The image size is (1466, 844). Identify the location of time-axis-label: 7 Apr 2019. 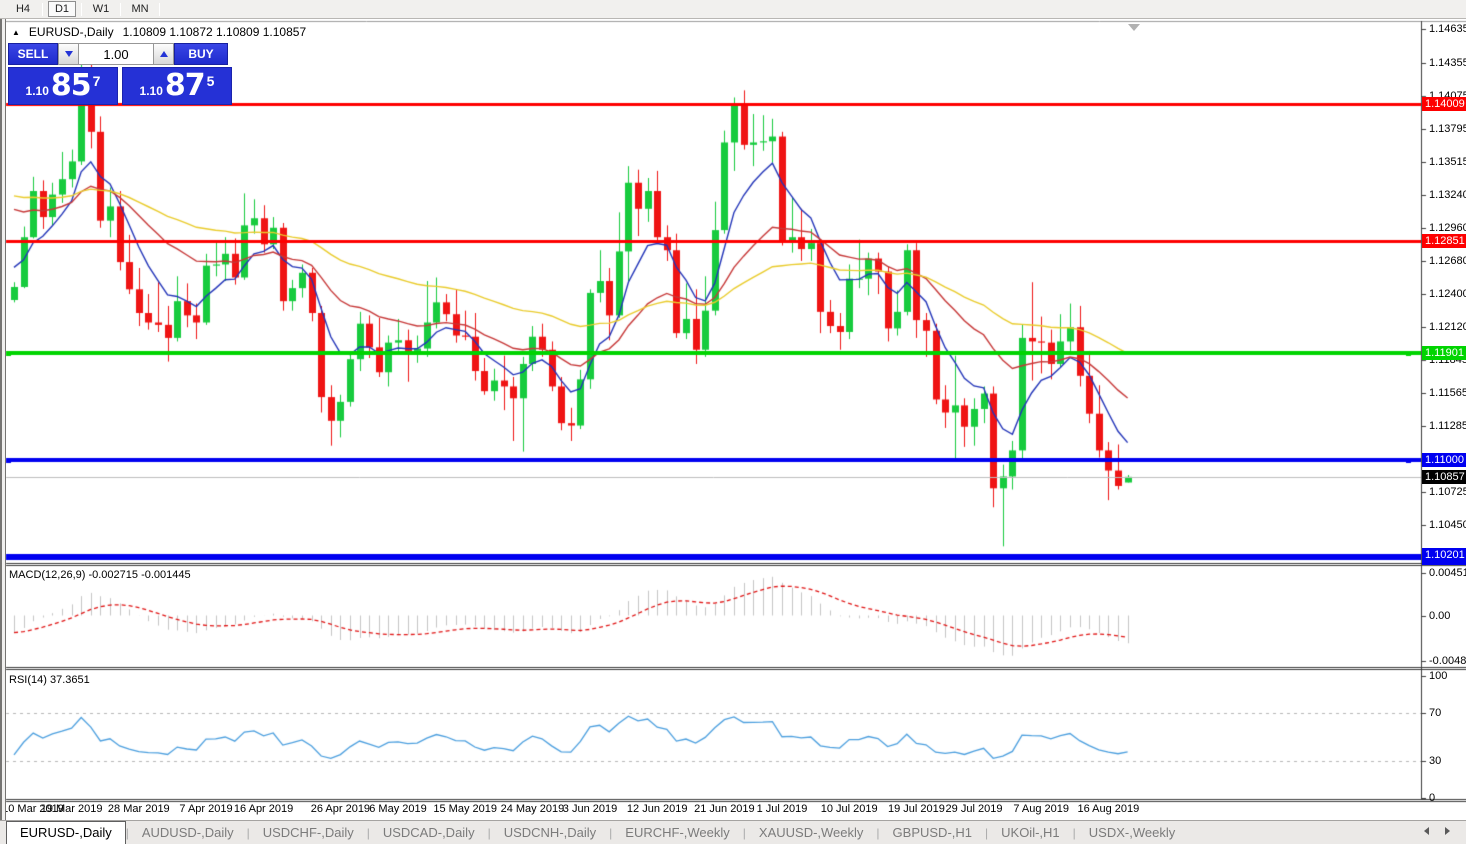
(206, 809).